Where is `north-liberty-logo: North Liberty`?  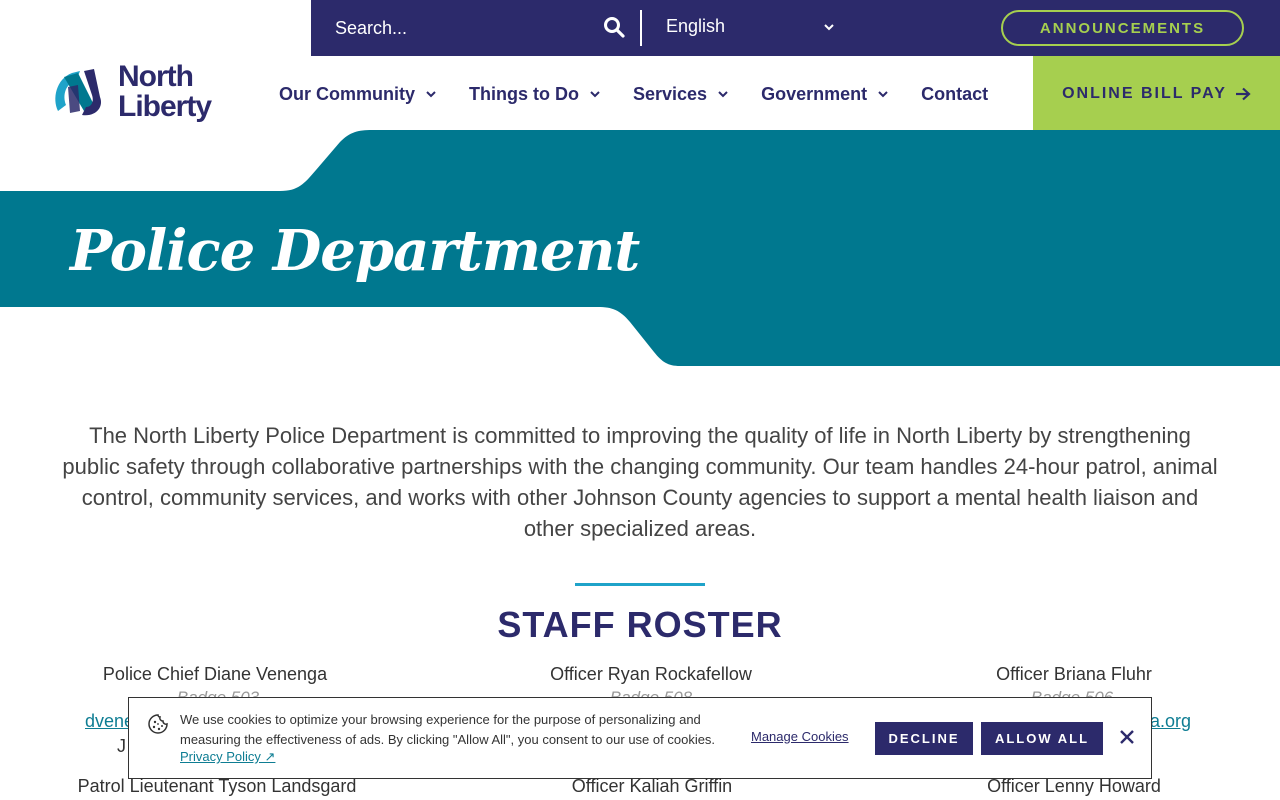 north-liberty-logo: North Liberty is located at coordinates (140, 94).